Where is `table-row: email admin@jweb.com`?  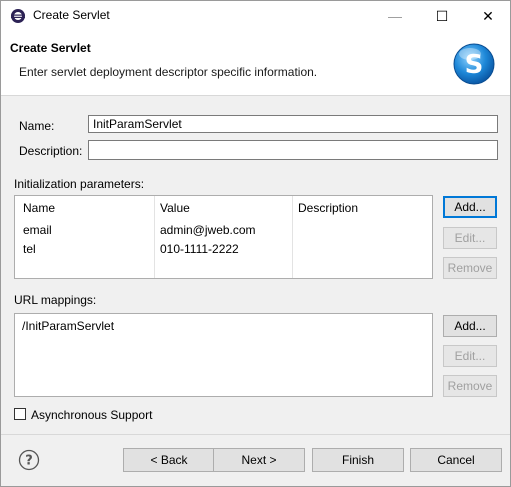
table-row: email admin@jweb.com is located at coordinates (223, 231).